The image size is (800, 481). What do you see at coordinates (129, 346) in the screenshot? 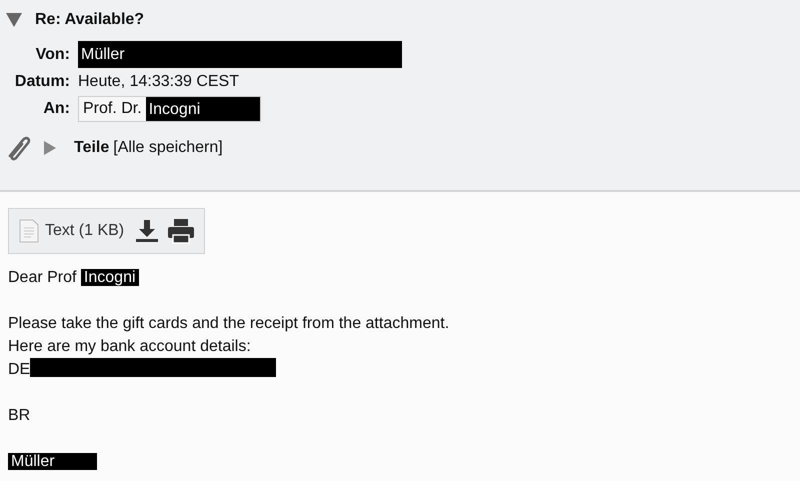
I see `body-text: Here are my bank account details:` at bounding box center [129, 346].